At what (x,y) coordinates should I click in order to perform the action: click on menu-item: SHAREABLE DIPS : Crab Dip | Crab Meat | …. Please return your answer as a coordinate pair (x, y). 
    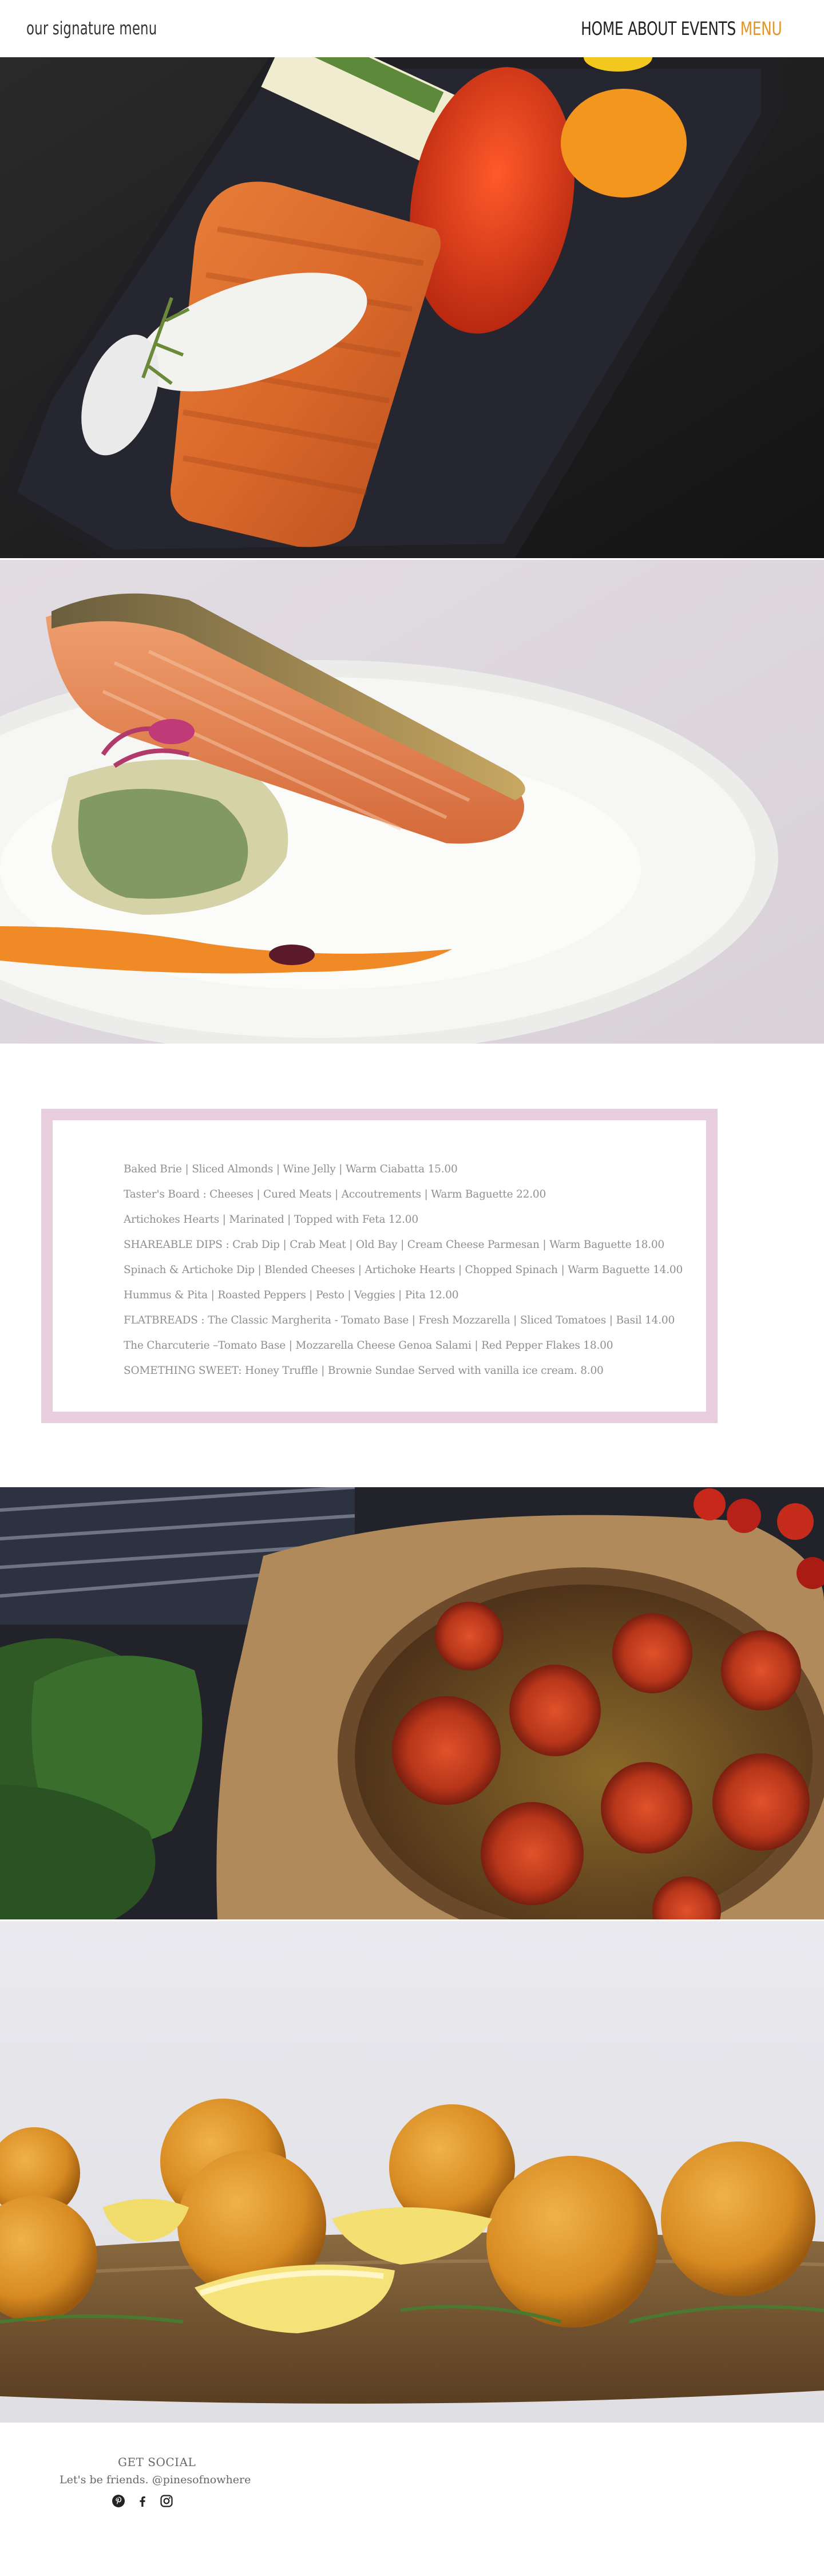
    Looking at the image, I should click on (394, 1245).